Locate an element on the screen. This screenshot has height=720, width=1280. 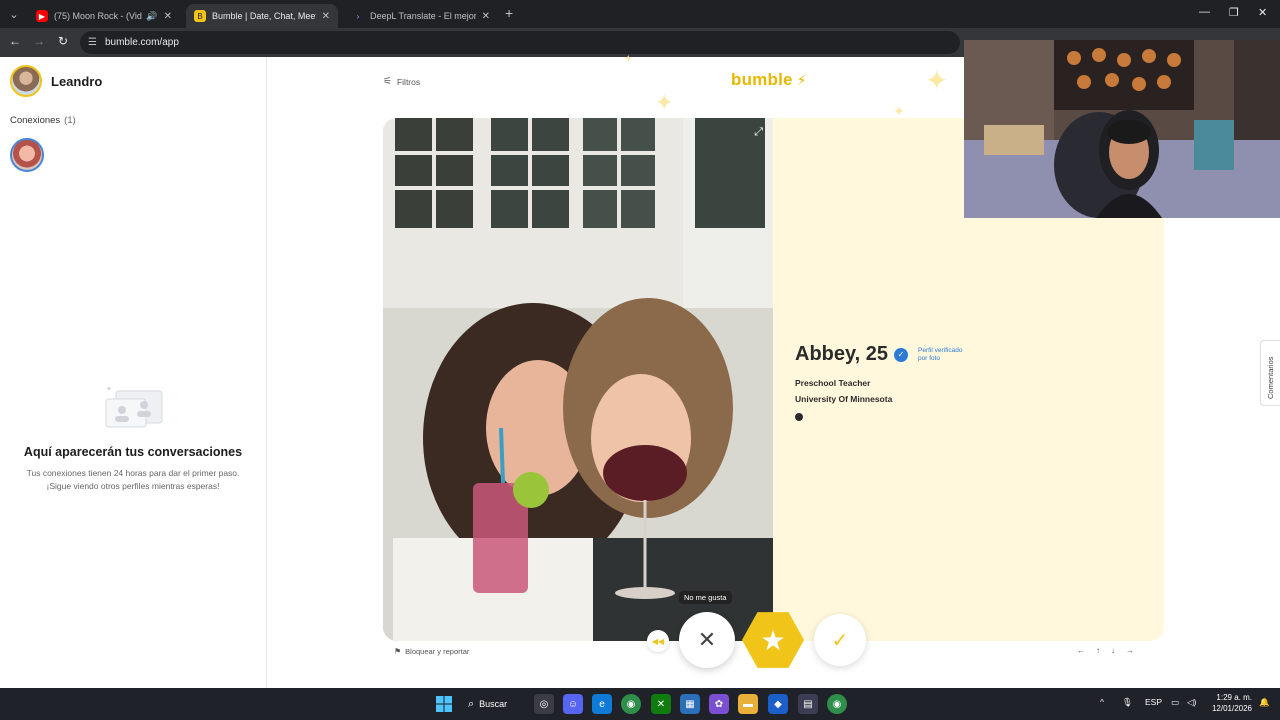
tray-overflow-icon: ^ is located at coordinates (1102, 702).